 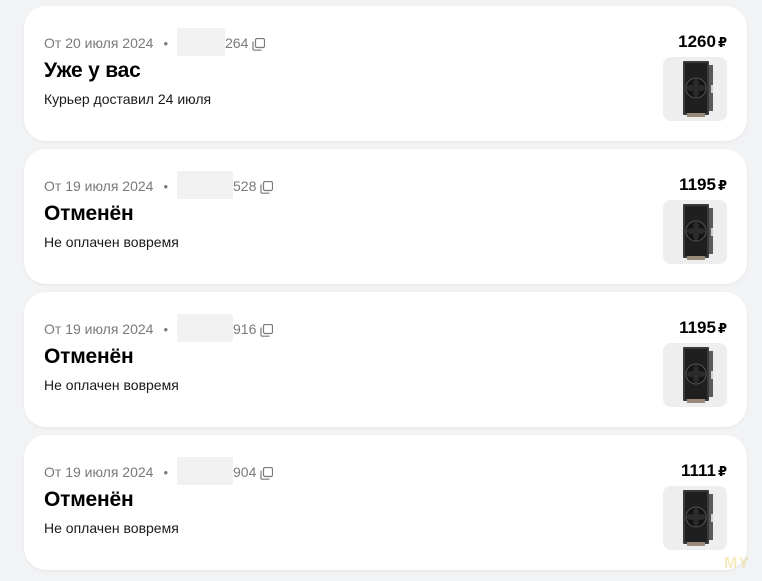 What do you see at coordinates (155, 42) in the screenshot?
I see `order-meta: От 20 июля 2024 • 264` at bounding box center [155, 42].